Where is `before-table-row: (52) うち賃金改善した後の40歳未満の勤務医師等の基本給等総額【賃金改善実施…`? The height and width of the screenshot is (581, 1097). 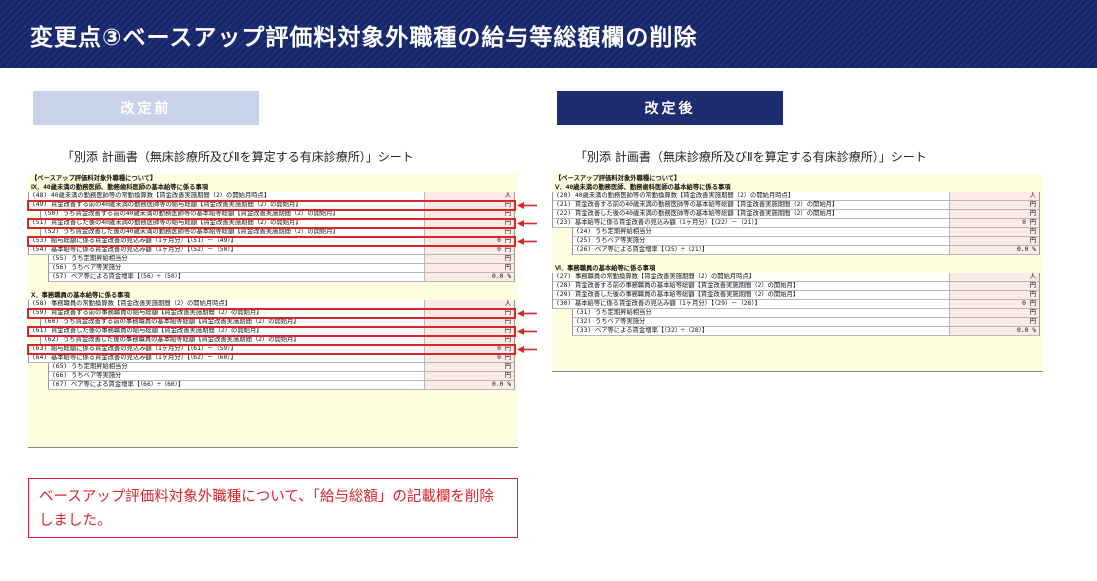 before-table-row: (52) うち賃金改善した後の40歳未満の勤務医師等の基本給等総額【賃金改善実施… is located at coordinates (277, 232).